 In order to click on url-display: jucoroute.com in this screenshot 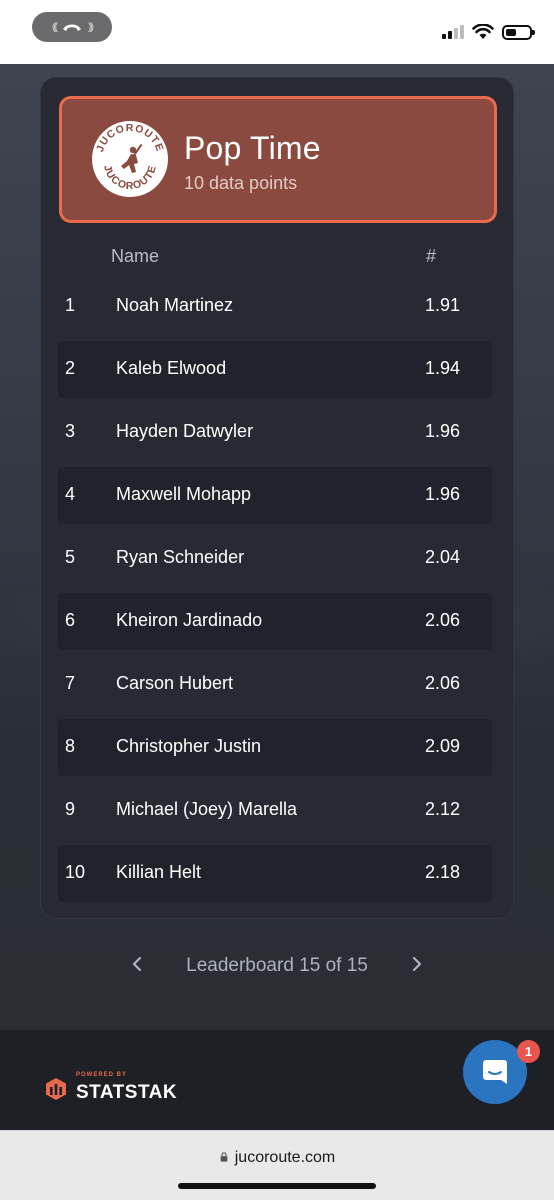, I will do `click(277, 1158)`.